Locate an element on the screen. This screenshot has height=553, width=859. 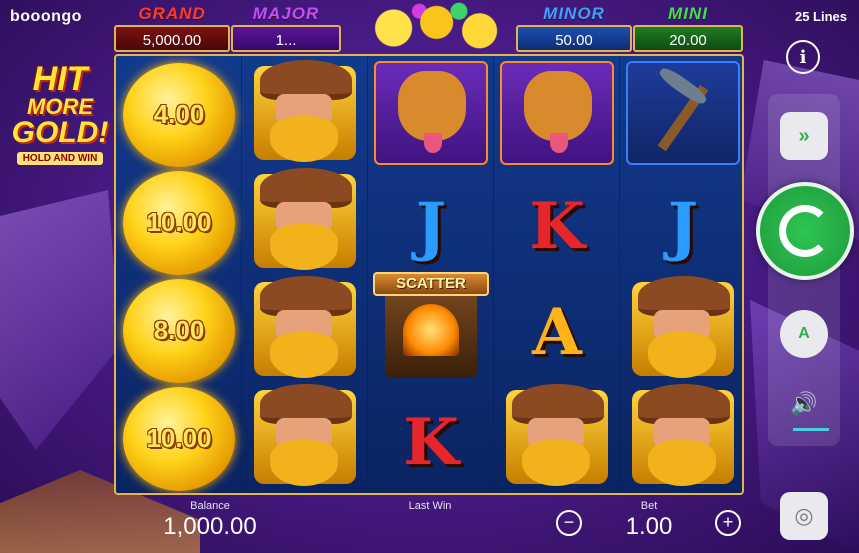
reel-5: J is located at coordinates (681, 274).